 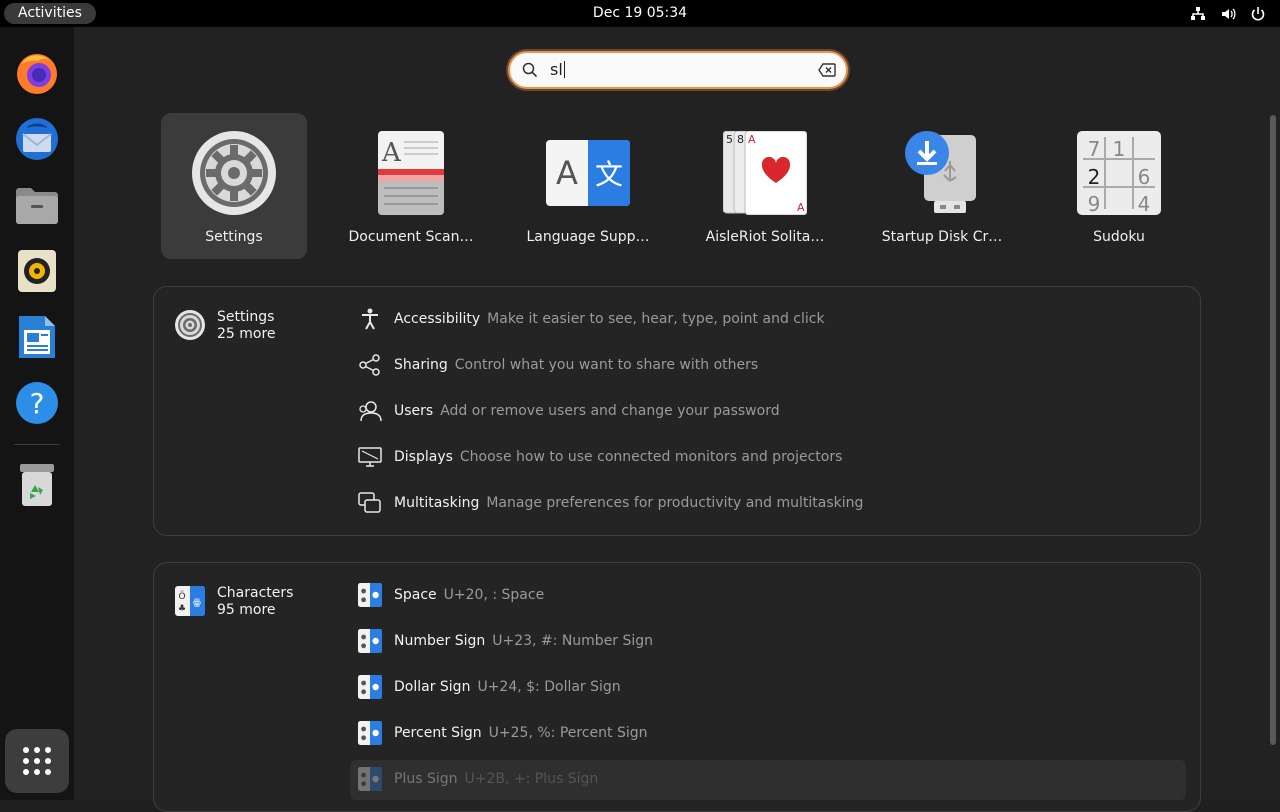 I want to click on result-character-percent-sign: Percent Sign U+25, %: Percent Sign, so click(x=503, y=733).